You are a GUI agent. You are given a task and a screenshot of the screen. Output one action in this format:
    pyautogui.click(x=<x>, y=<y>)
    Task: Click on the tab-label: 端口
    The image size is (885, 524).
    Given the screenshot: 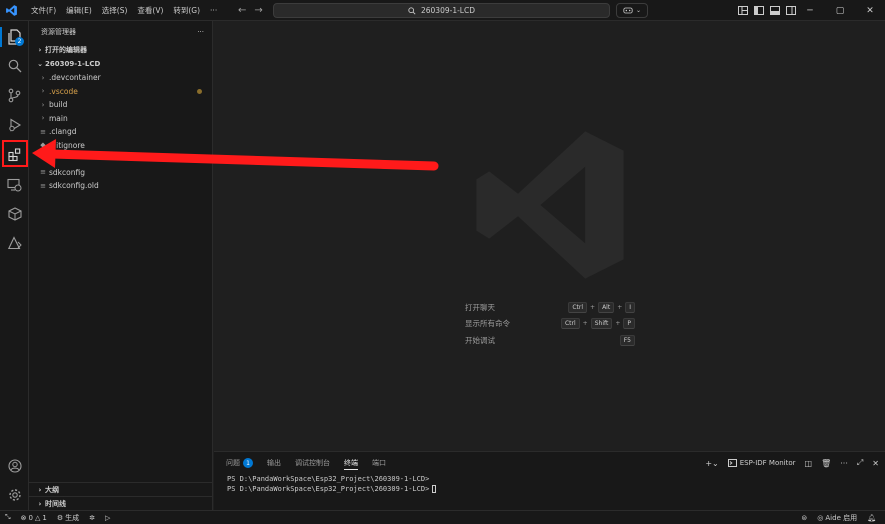 What is the action you would take?
    pyautogui.click(x=379, y=463)
    